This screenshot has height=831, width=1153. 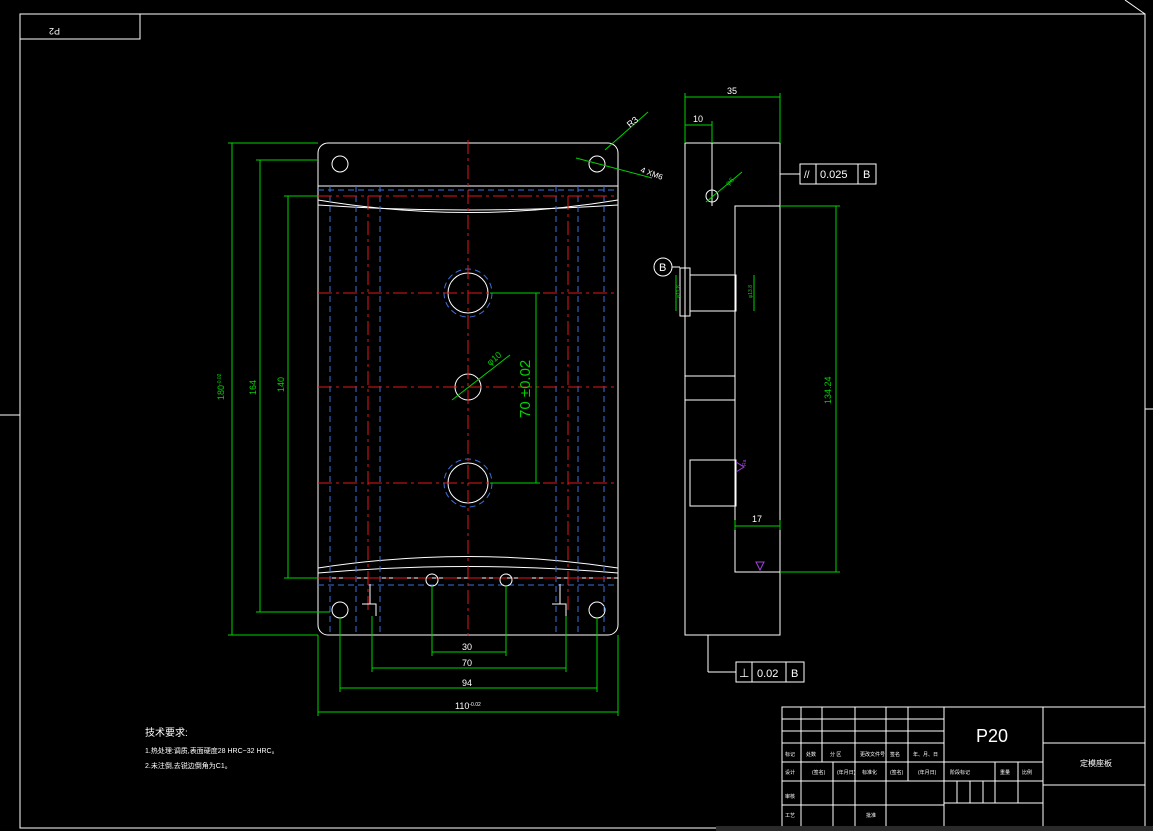 I want to click on dim-pocket-length: 134.24, so click(x=828, y=390).